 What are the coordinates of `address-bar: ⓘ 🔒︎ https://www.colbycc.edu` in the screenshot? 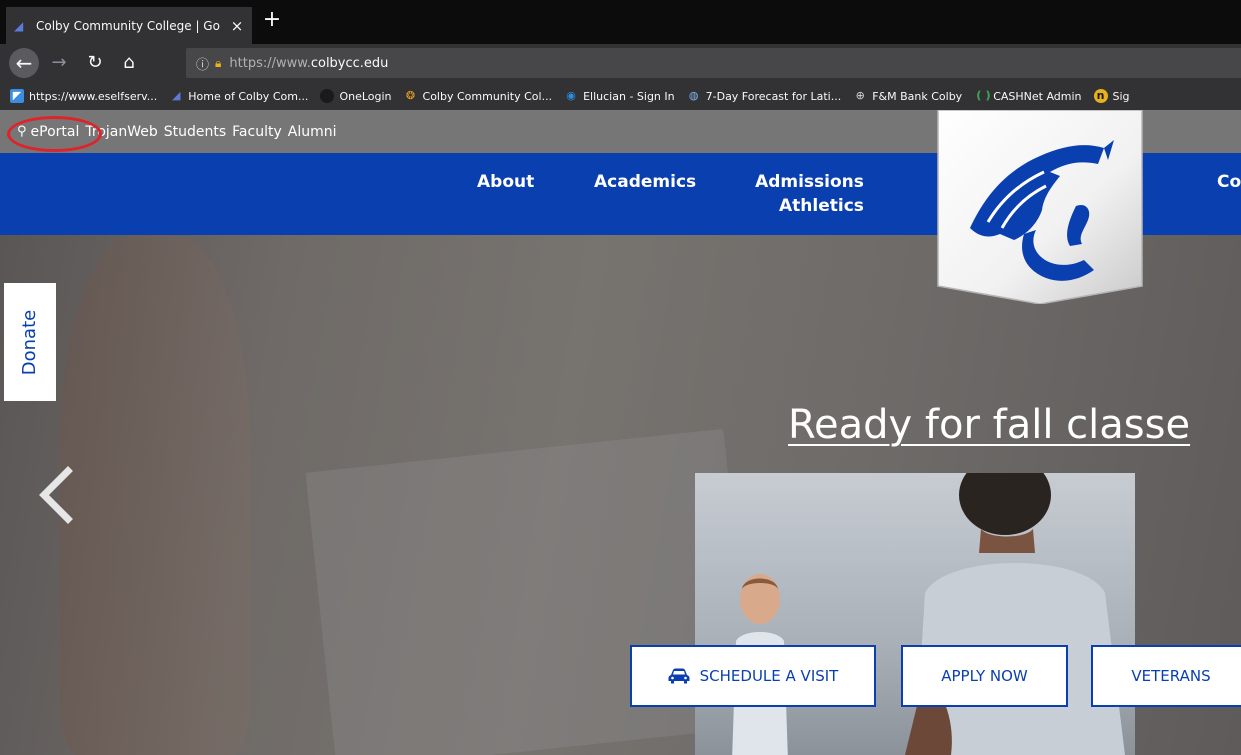 It's located at (713, 63).